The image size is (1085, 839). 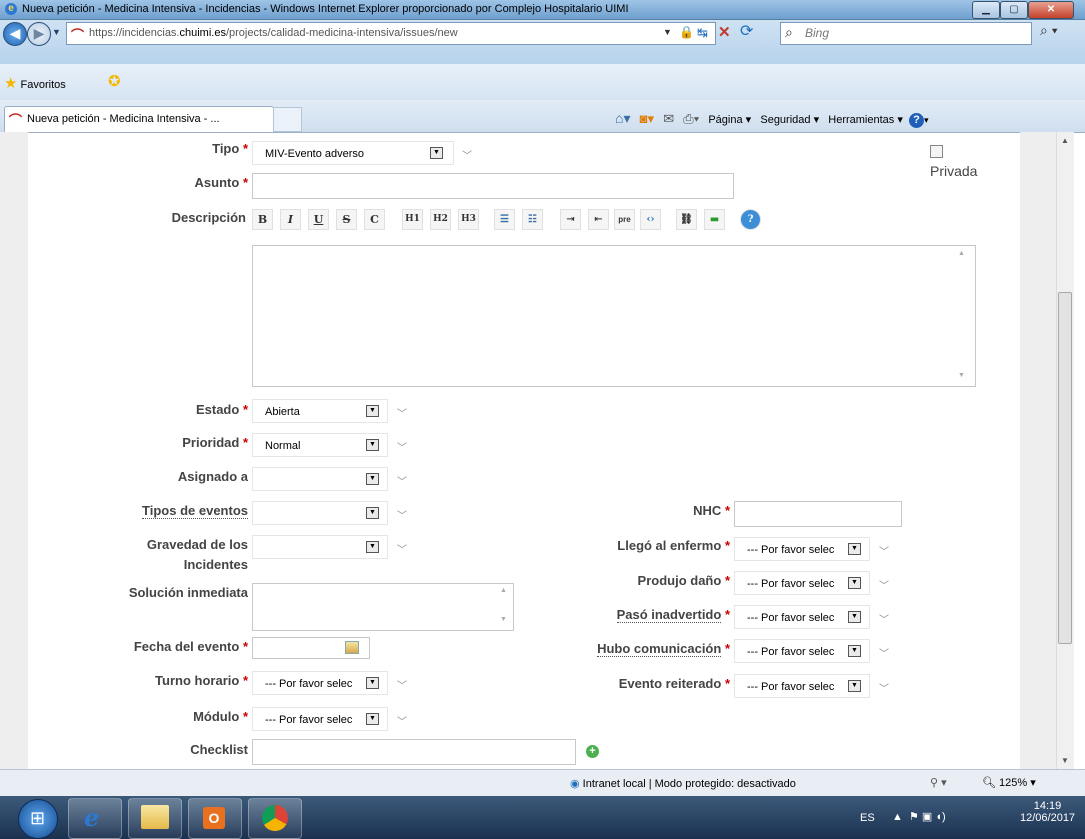 What do you see at coordinates (598, 219) in the screenshot?
I see `unquote-button: ⇤` at bounding box center [598, 219].